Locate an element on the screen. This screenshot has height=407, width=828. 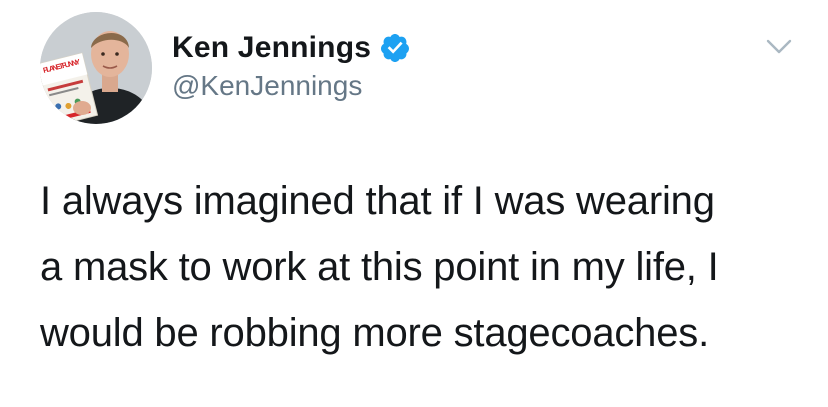
verified-badge-icon is located at coordinates (395, 48).